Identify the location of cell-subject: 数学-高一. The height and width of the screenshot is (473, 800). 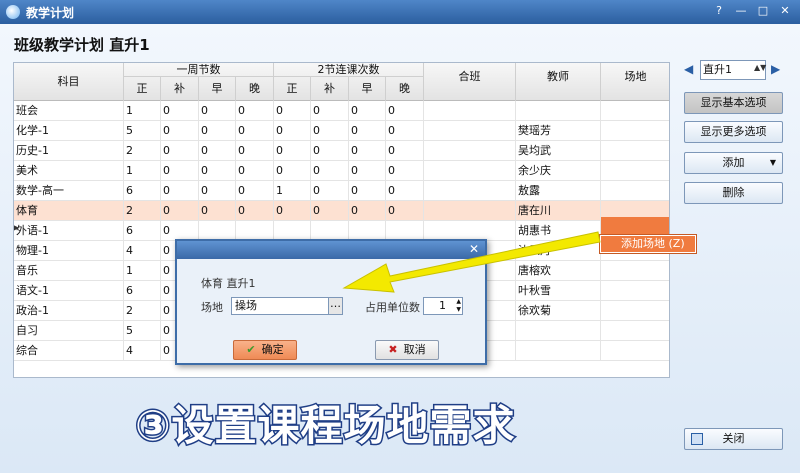
(69, 191).